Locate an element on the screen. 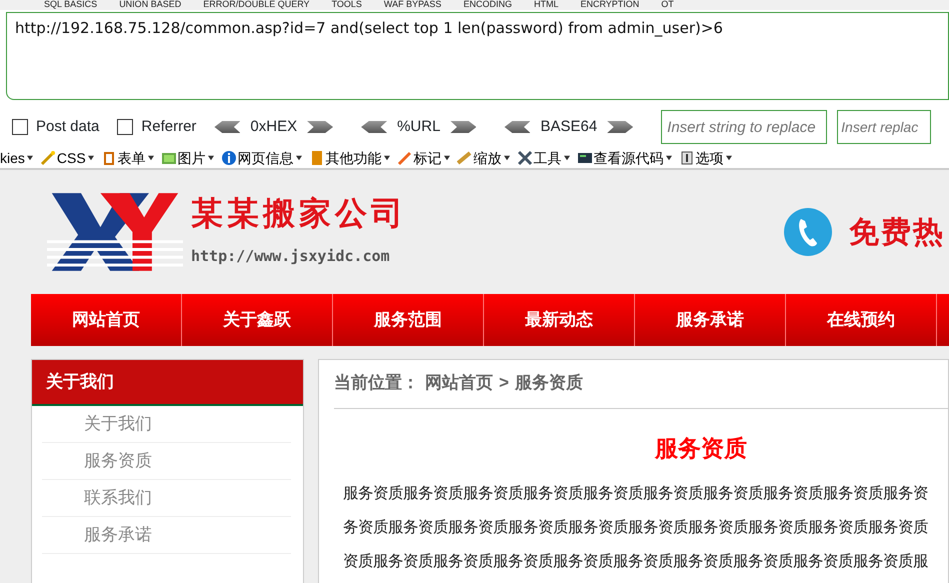 This screenshot has width=949, height=583. toolbar-menu: 工具 is located at coordinates (543, 158).